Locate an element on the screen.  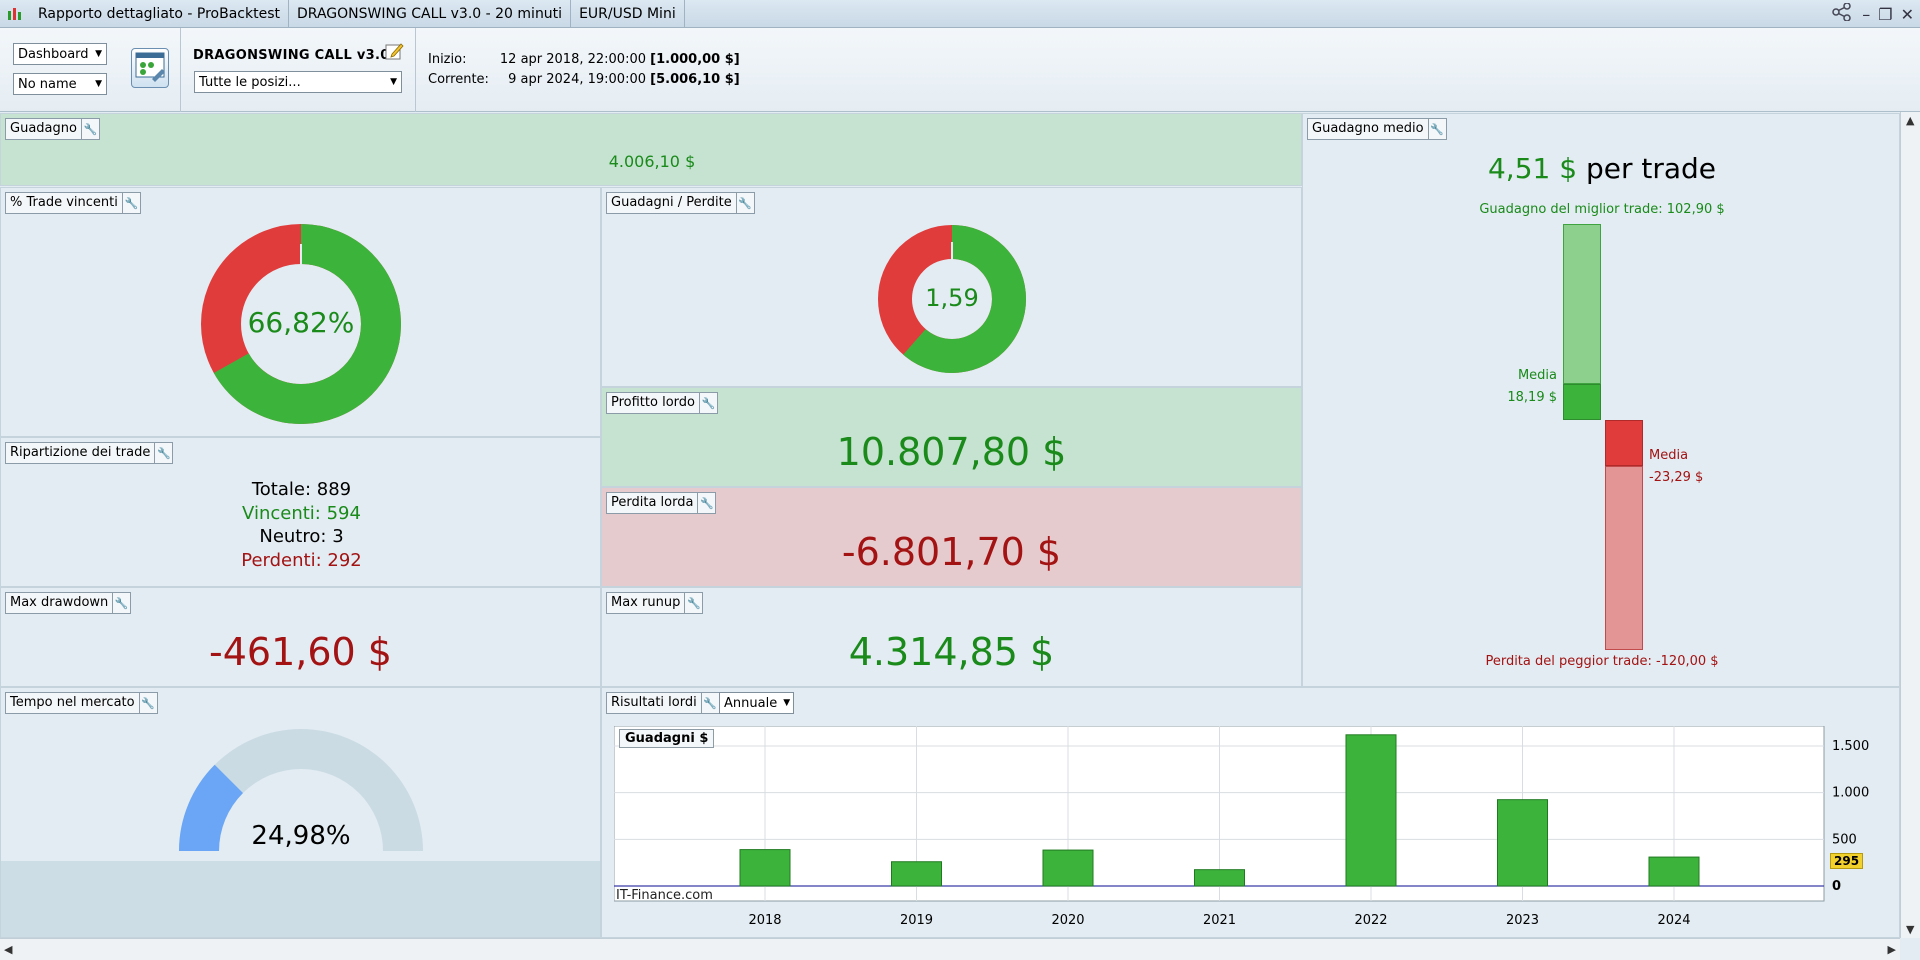
max-runup-value: 4.314,85 $ is located at coordinates (951, 652).